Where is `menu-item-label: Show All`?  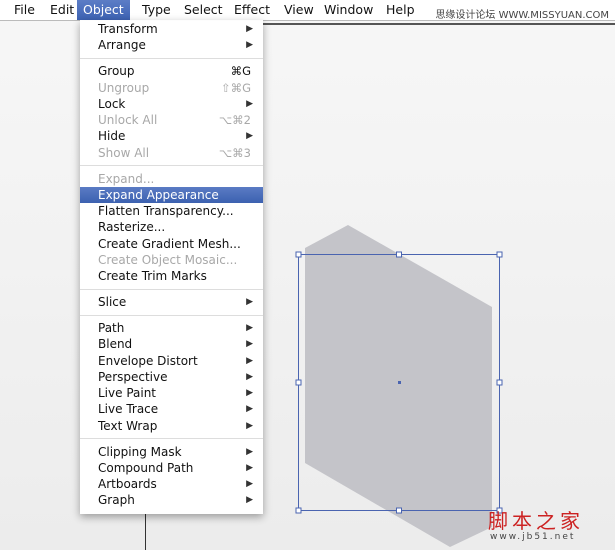 menu-item-label: Show All is located at coordinates (124, 152).